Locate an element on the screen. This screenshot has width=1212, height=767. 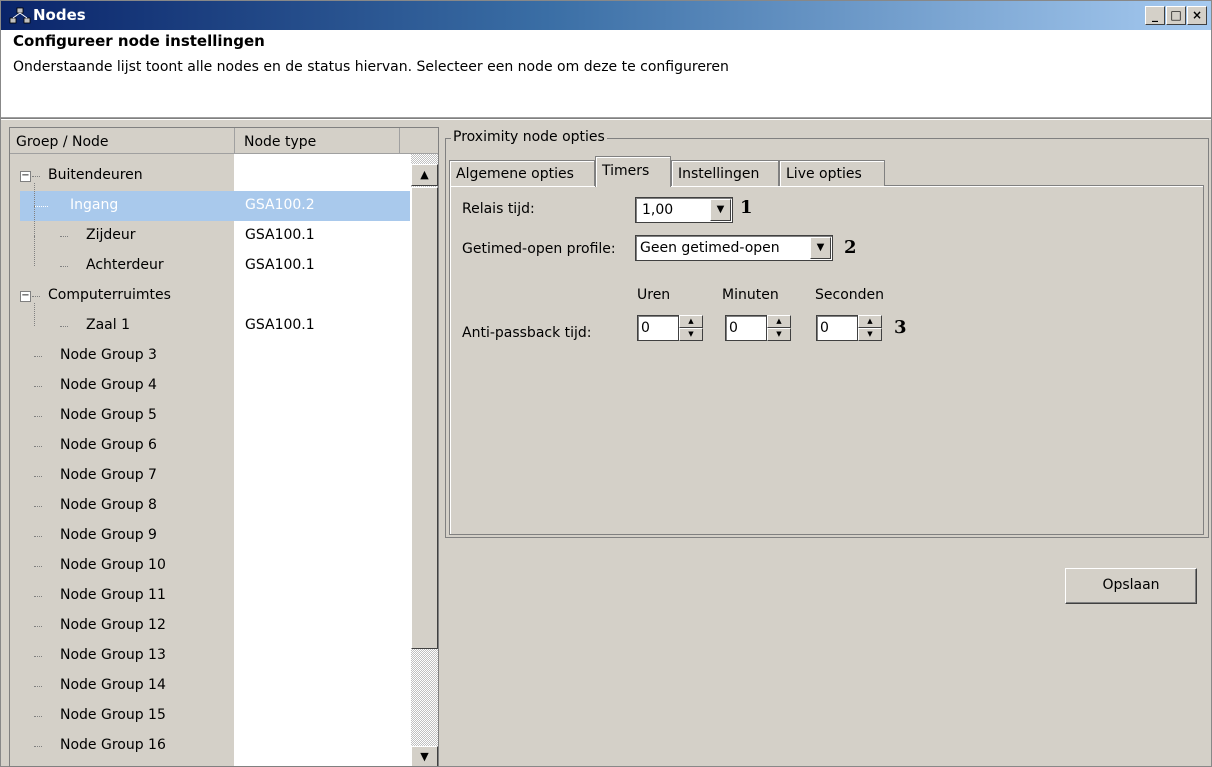
getimed-open-profile-value: Geen getimed-open is located at coordinates (710, 248).